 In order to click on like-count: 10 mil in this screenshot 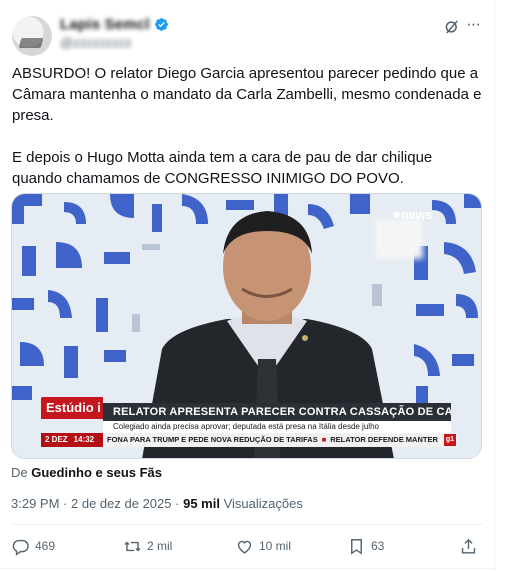, I will do `click(275, 546)`.